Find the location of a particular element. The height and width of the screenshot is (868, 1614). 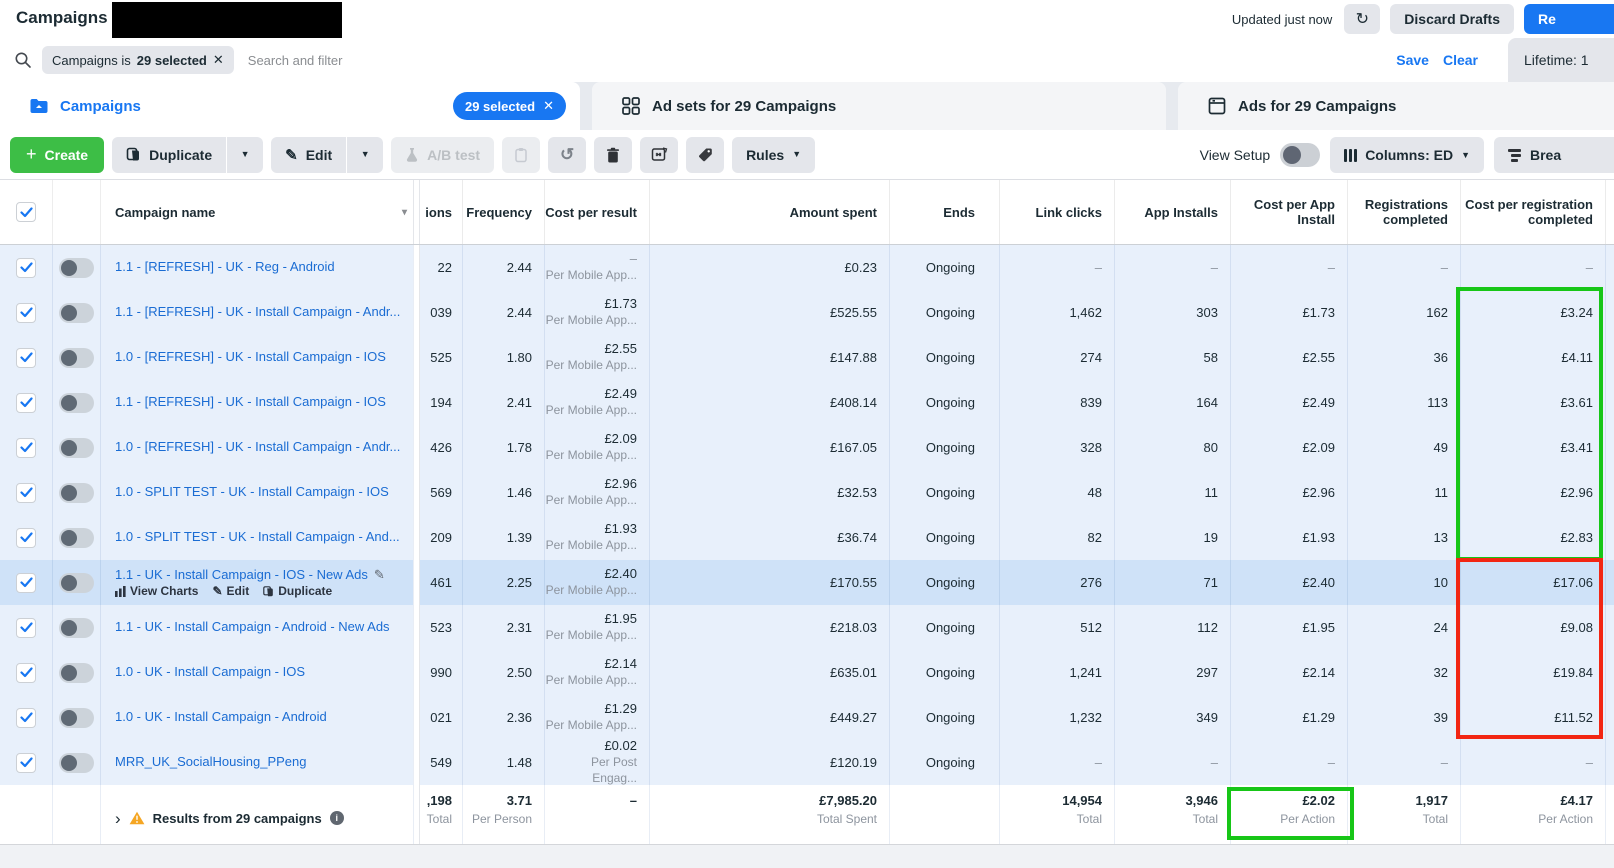

edit-dropdown-button: ▼ is located at coordinates (365, 154).